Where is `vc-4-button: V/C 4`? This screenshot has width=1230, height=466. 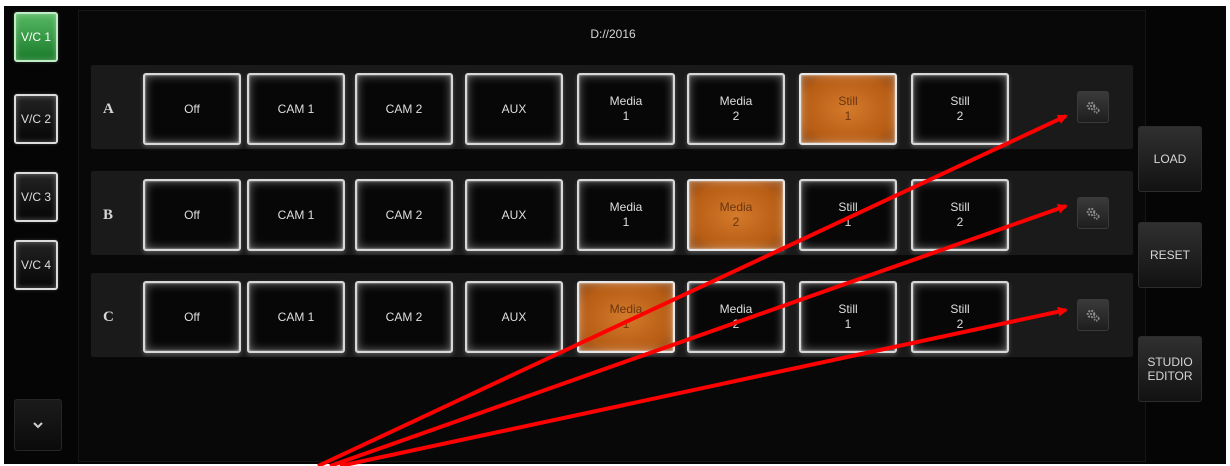 vc-4-button: V/C 4 is located at coordinates (36, 265).